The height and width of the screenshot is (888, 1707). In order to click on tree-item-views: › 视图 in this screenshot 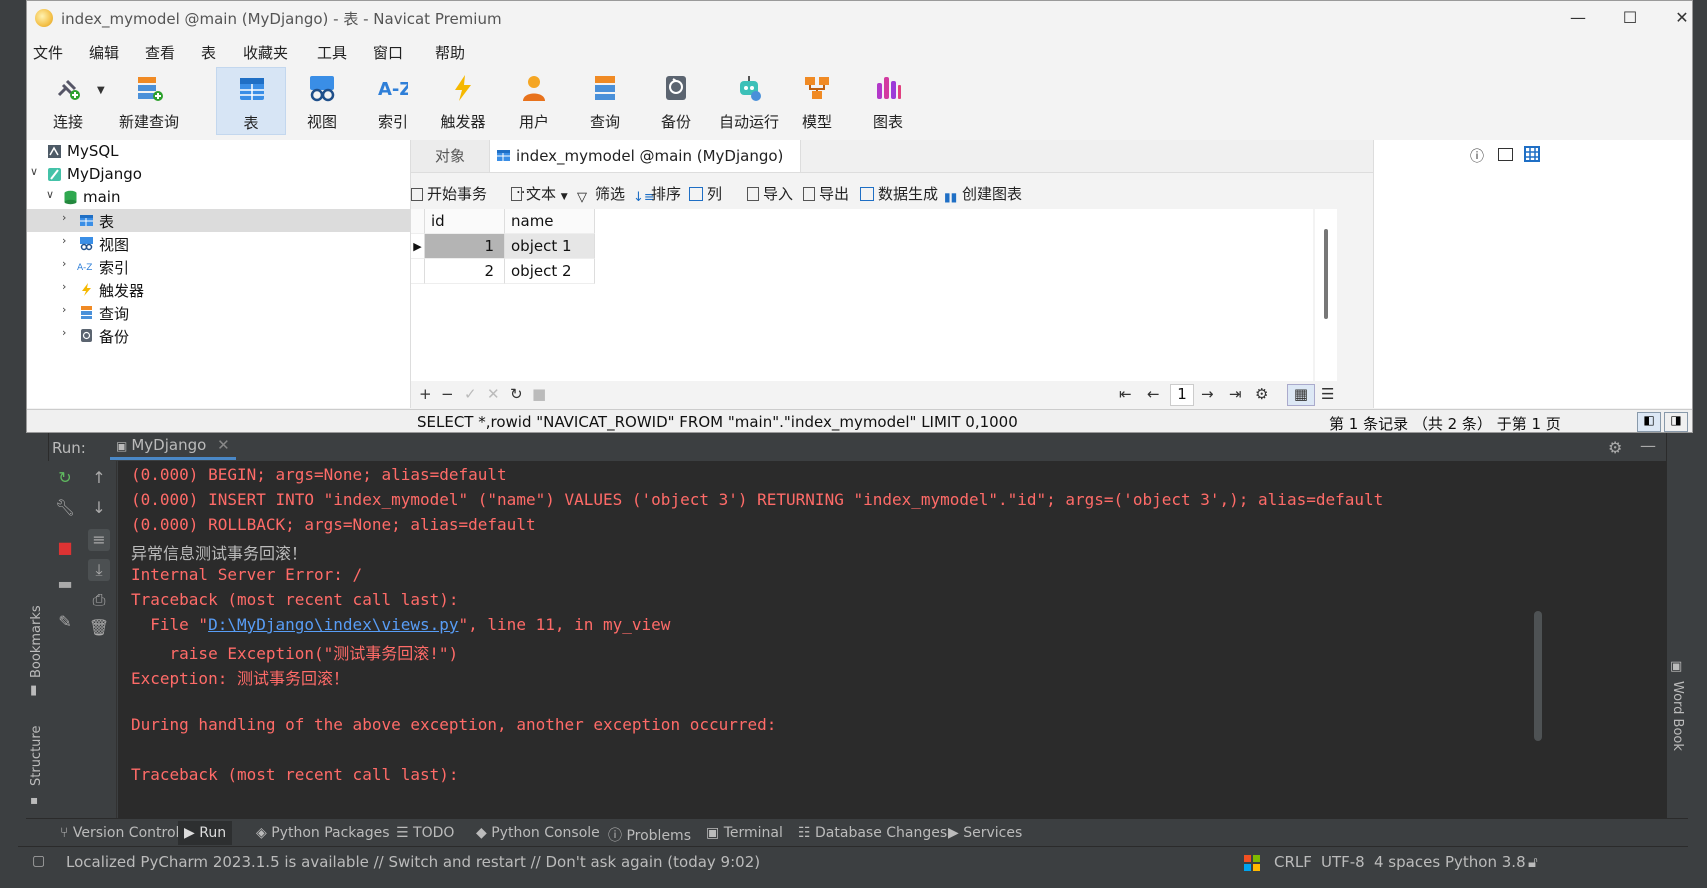, I will do `click(218, 243)`.